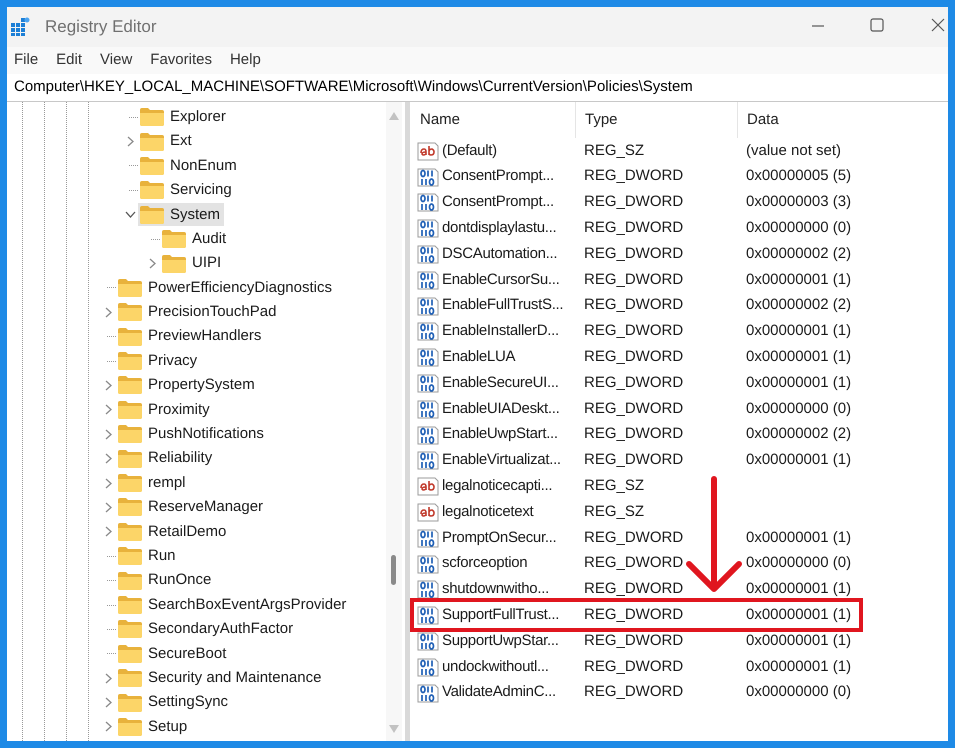  I want to click on tree-item: rempl, so click(153, 483).